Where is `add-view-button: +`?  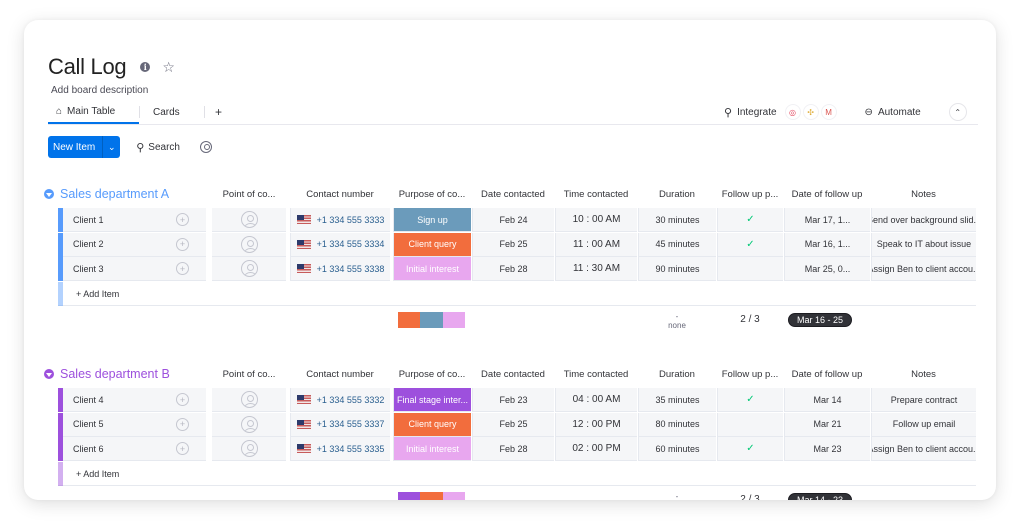 add-view-button: + is located at coordinates (218, 112).